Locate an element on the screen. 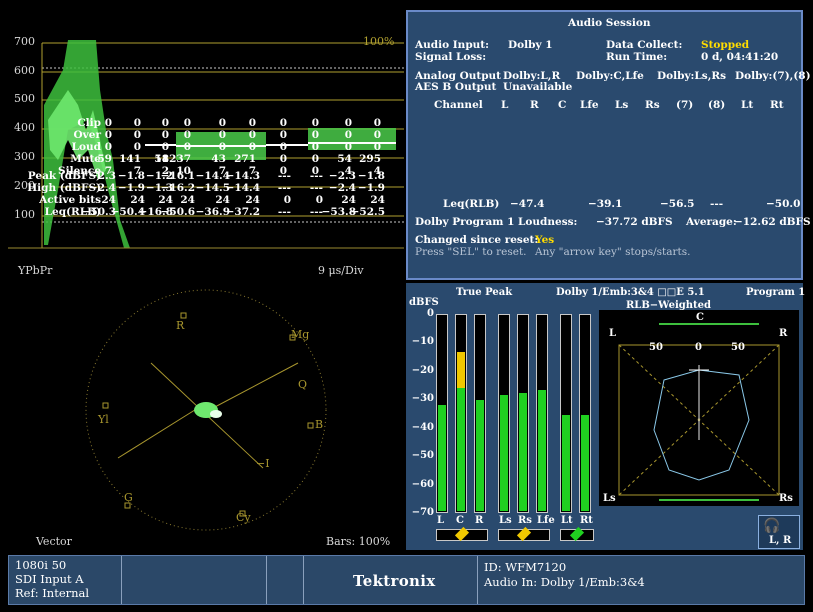 This screenshot has width=813, height=612. signal-loss-label: Signal Loss: is located at coordinates (451, 57).